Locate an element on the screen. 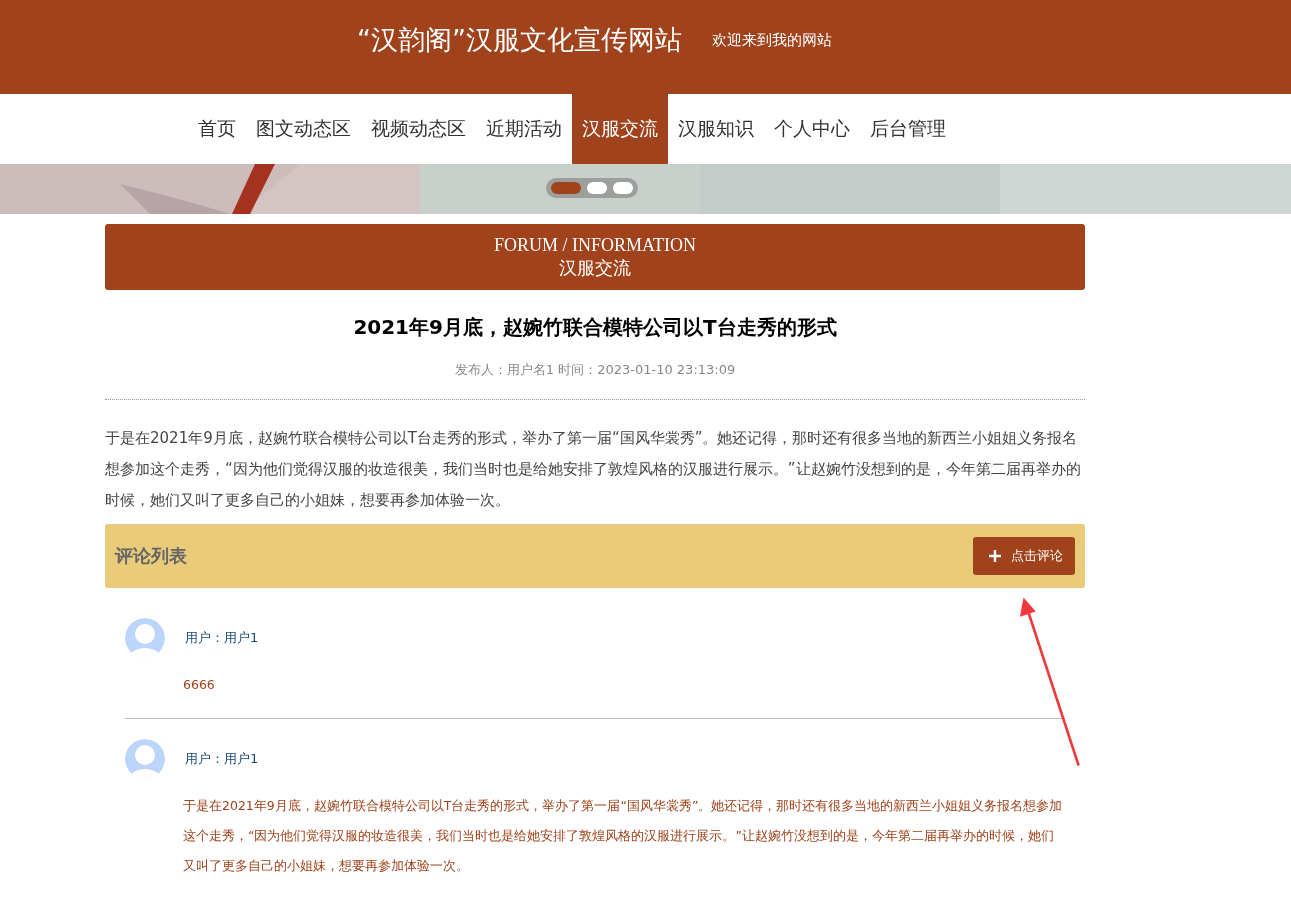 This screenshot has width=1291, height=921. nav-link: 后台管理 is located at coordinates (908, 129).